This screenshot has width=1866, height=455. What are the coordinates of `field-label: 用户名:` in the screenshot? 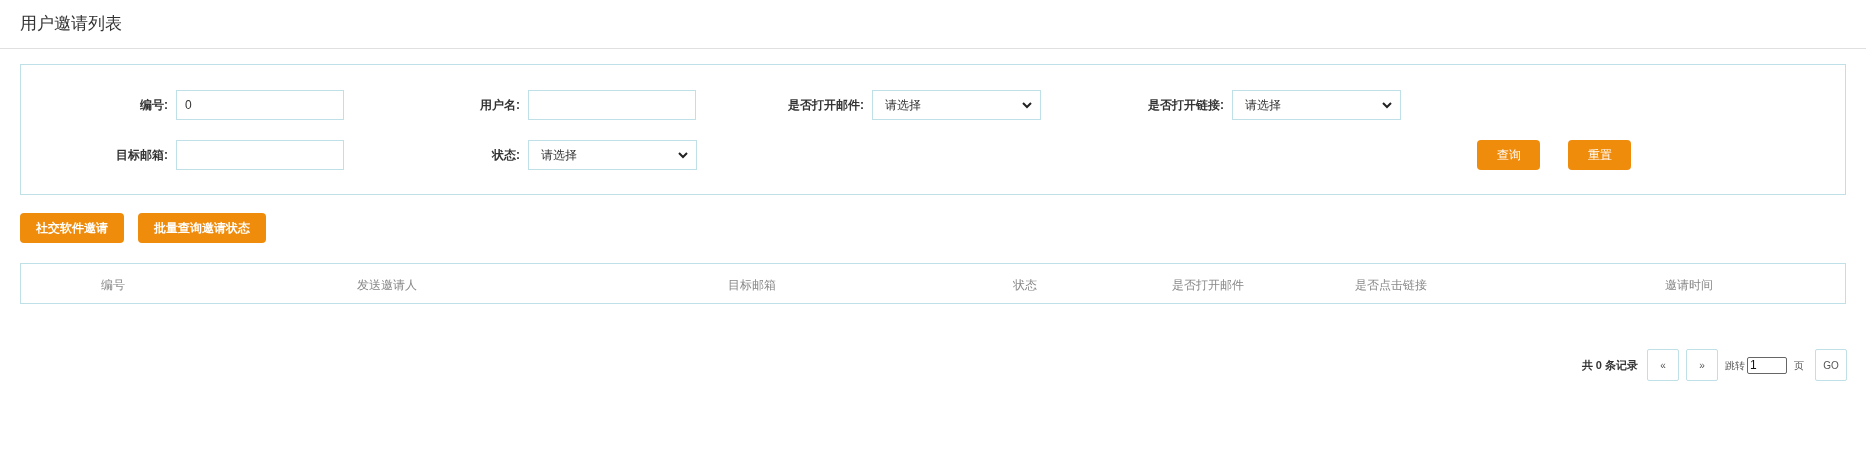 It's located at (500, 105).